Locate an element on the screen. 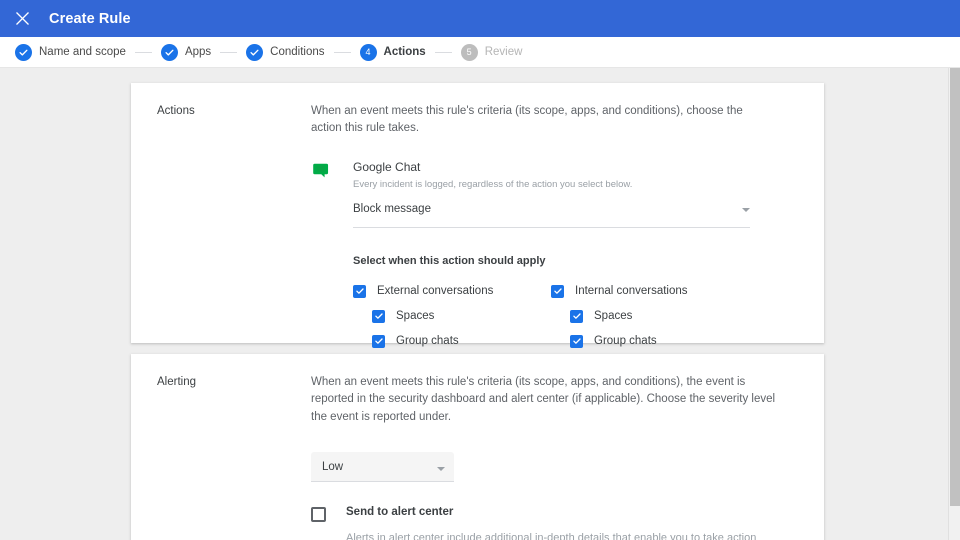 Image resolution: width=960 pixels, height=540 pixels. checkbox-unchecked-icon is located at coordinates (318, 515).